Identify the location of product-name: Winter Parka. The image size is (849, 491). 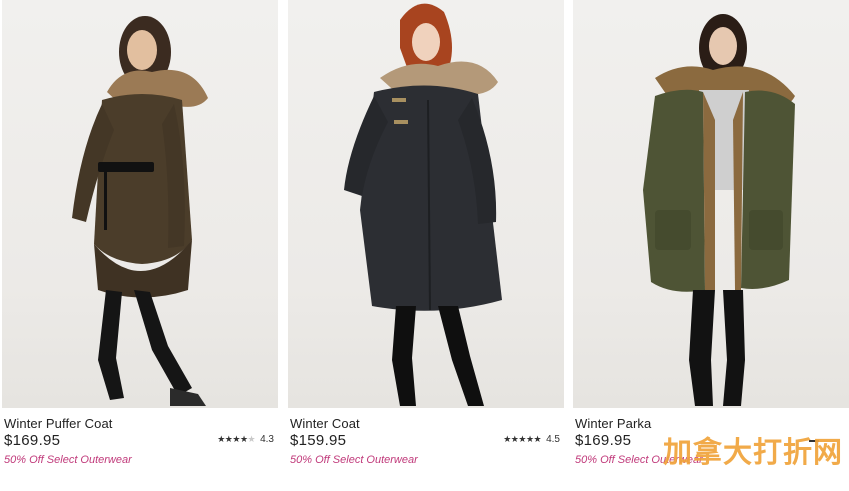
(613, 423).